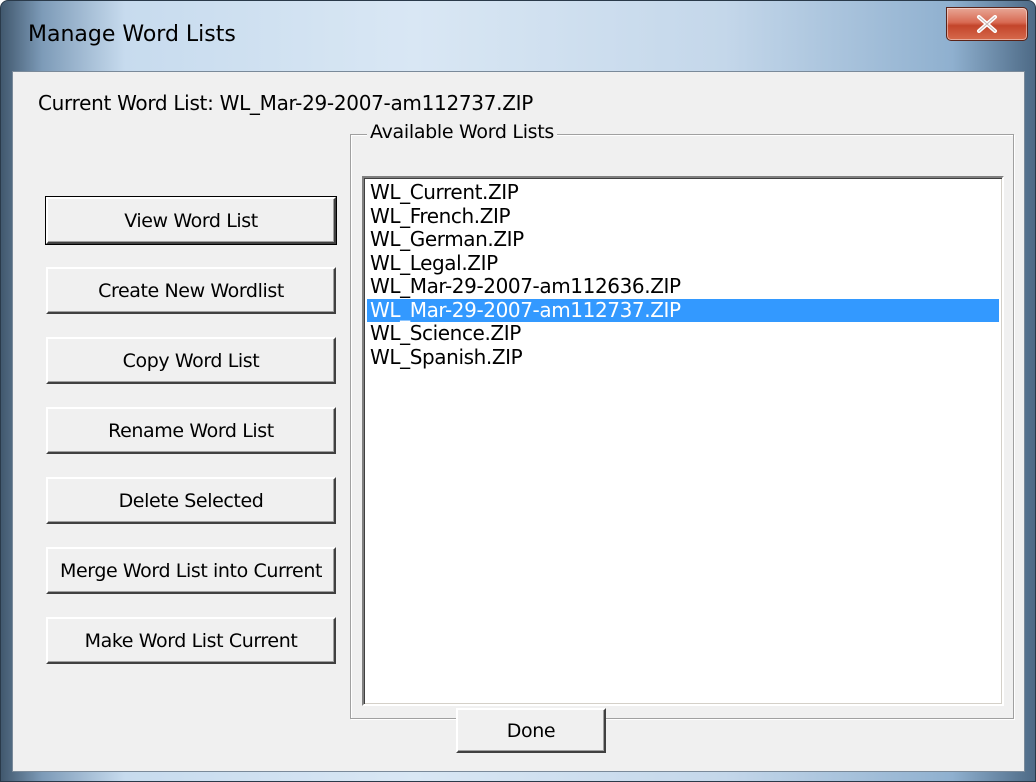 The image size is (1036, 782). Describe the element at coordinates (462, 132) in the screenshot. I see `available-word-lists-legend: Available Word Lists` at that location.